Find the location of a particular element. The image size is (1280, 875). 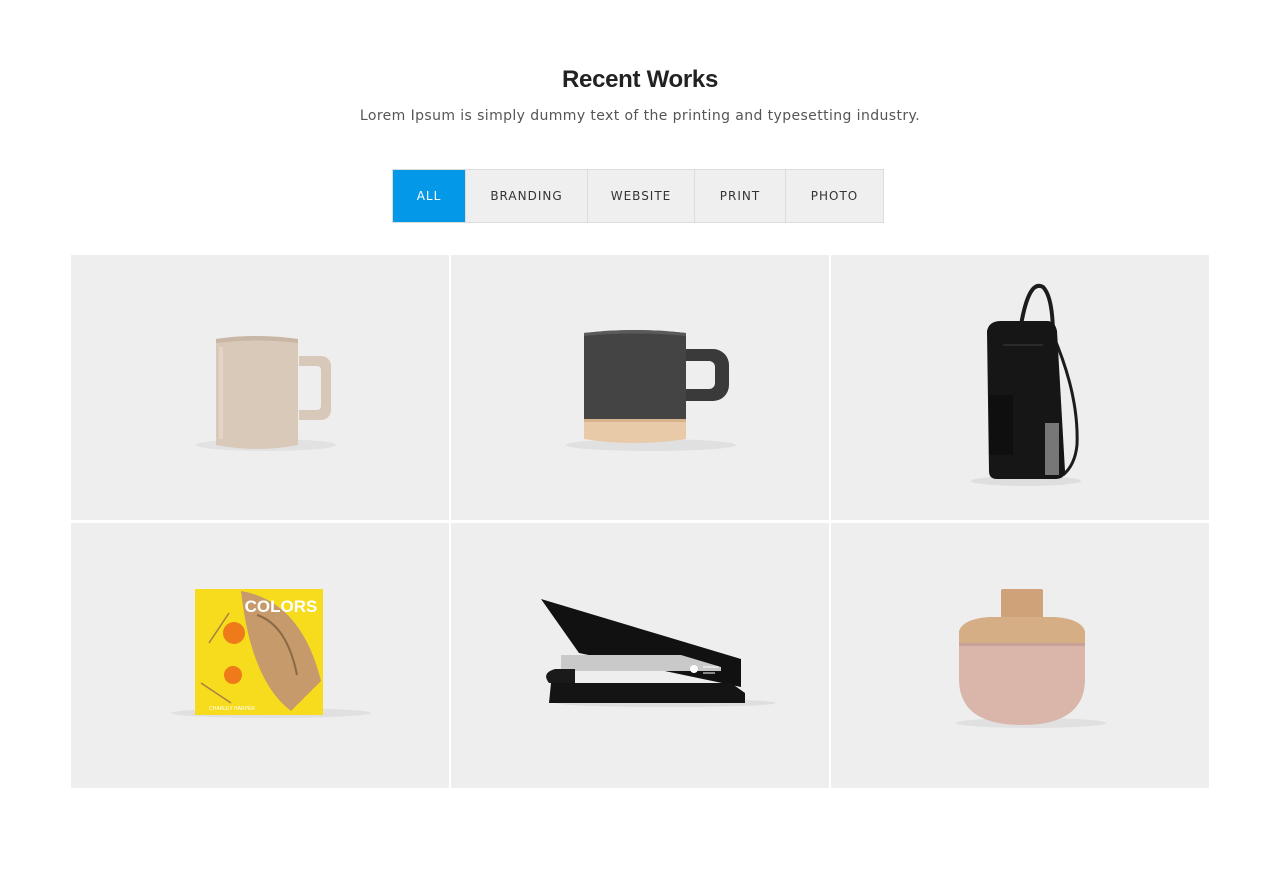

portfolio-item-colors-book: COLORS CHARLEY HARPER is located at coordinates (260, 655).